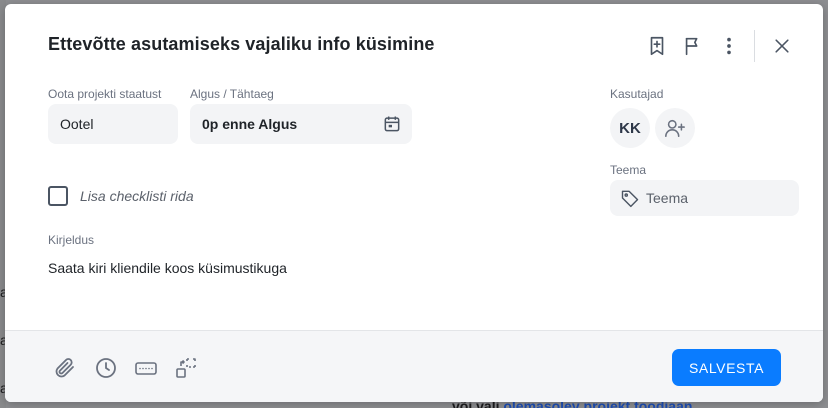  Describe the element at coordinates (113, 124) in the screenshot. I see `status-select: Ootel` at that location.